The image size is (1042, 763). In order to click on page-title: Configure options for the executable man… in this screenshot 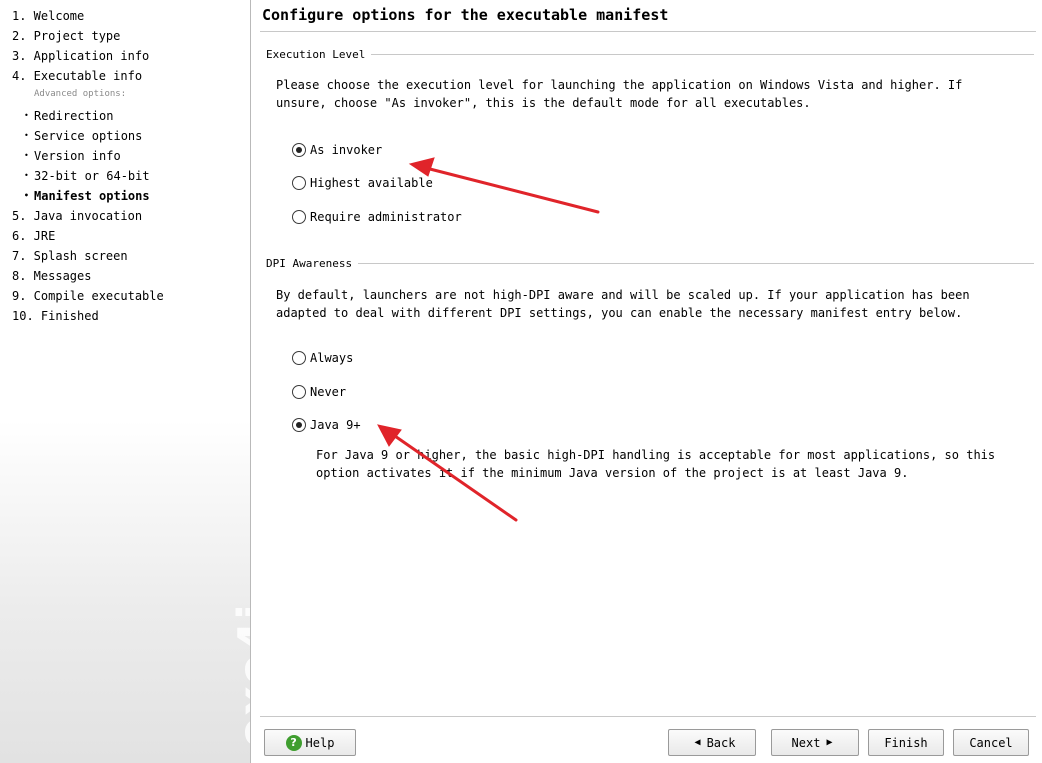, I will do `click(465, 15)`.